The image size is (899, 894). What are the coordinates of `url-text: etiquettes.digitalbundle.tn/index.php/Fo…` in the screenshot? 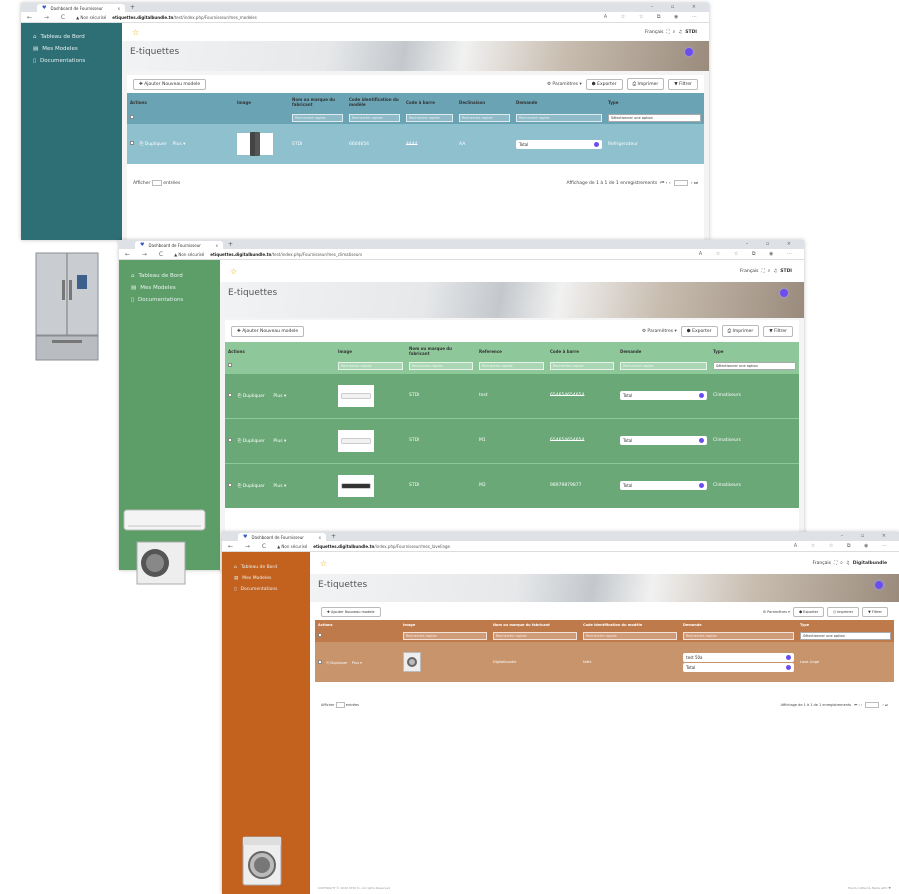 It's located at (381, 546).